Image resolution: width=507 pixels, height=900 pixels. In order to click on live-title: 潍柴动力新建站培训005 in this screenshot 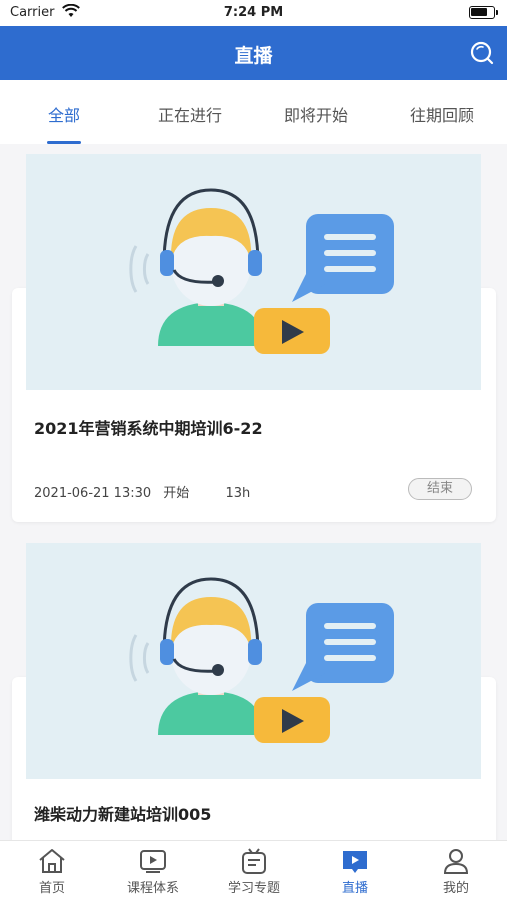, I will do `click(123, 814)`.